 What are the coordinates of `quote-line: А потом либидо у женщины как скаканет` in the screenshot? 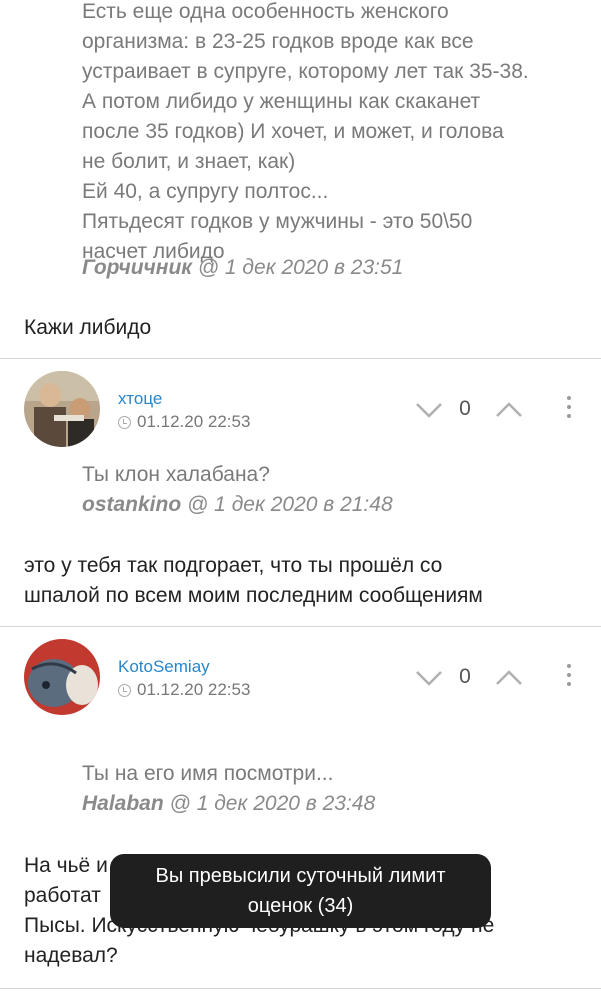 It's located at (281, 101).